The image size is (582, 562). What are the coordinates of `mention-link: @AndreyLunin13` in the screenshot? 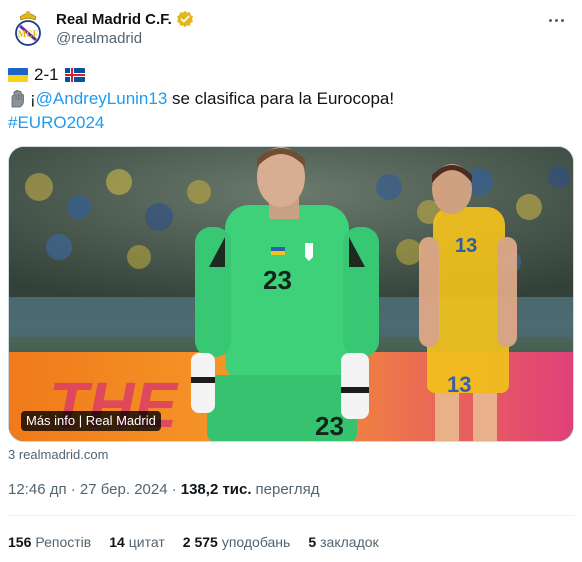 It's located at (102, 99).